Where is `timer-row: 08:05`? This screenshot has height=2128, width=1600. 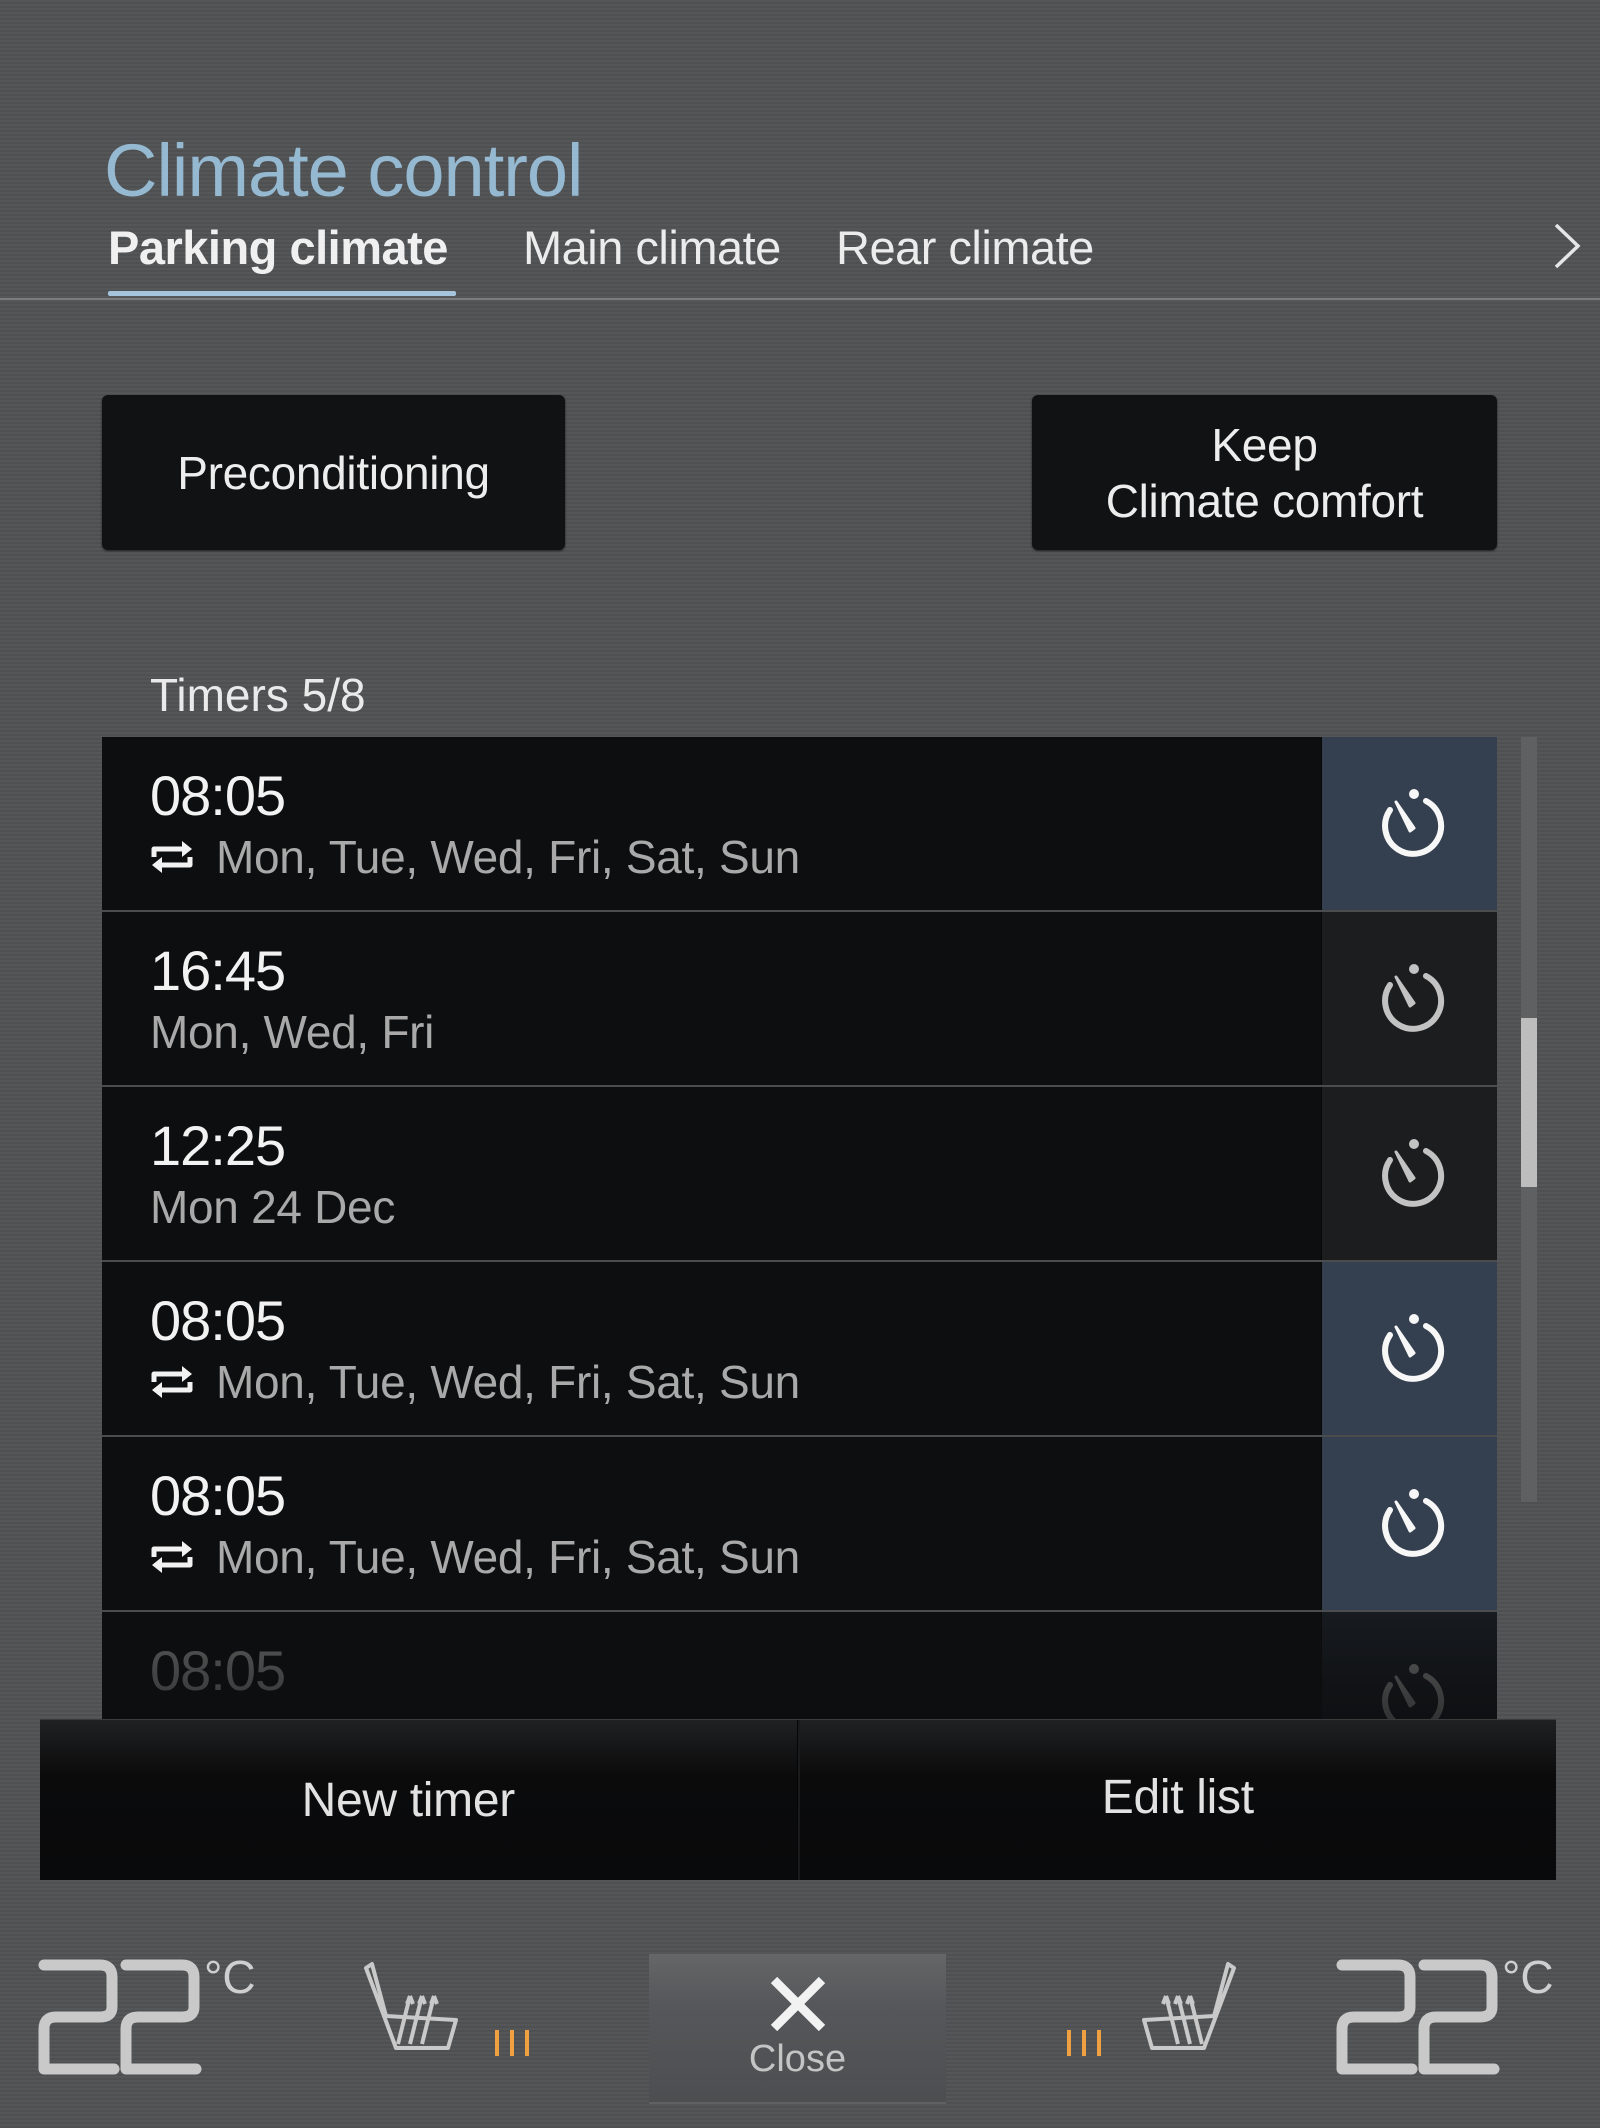
timer-row: 08:05 is located at coordinates (799, 1665).